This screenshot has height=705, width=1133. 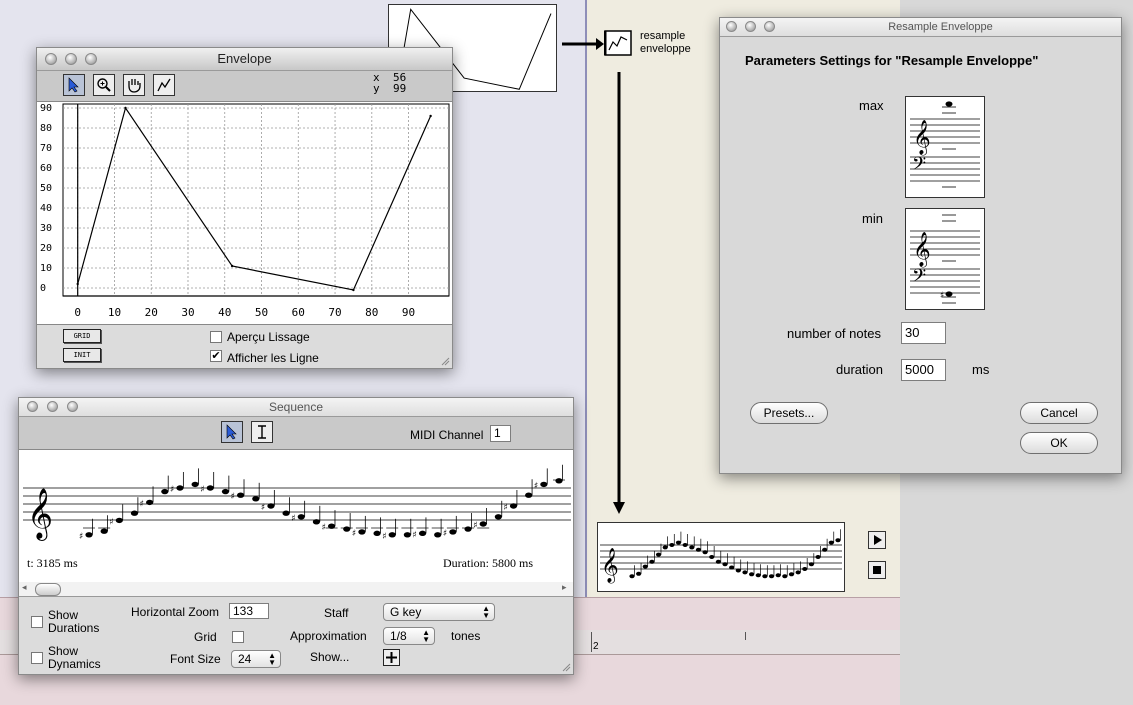 I want to click on timeline-marker, so click(x=591, y=642).